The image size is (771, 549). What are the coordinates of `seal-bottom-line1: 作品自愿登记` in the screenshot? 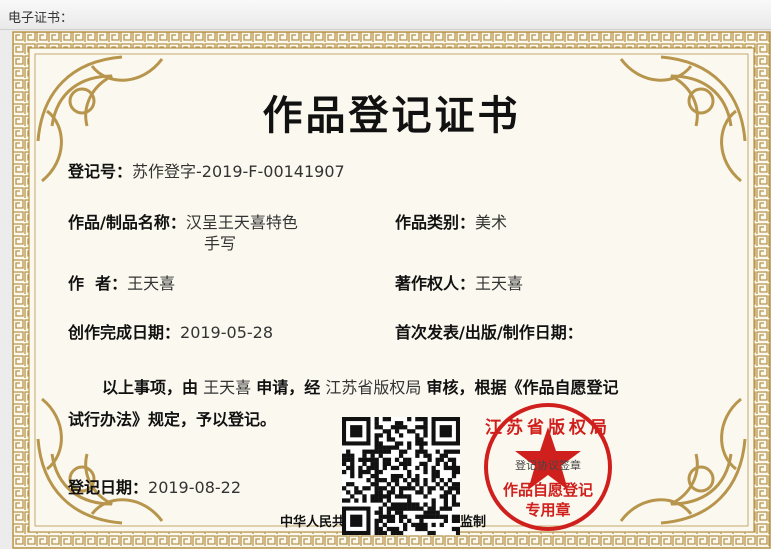 It's located at (547, 490).